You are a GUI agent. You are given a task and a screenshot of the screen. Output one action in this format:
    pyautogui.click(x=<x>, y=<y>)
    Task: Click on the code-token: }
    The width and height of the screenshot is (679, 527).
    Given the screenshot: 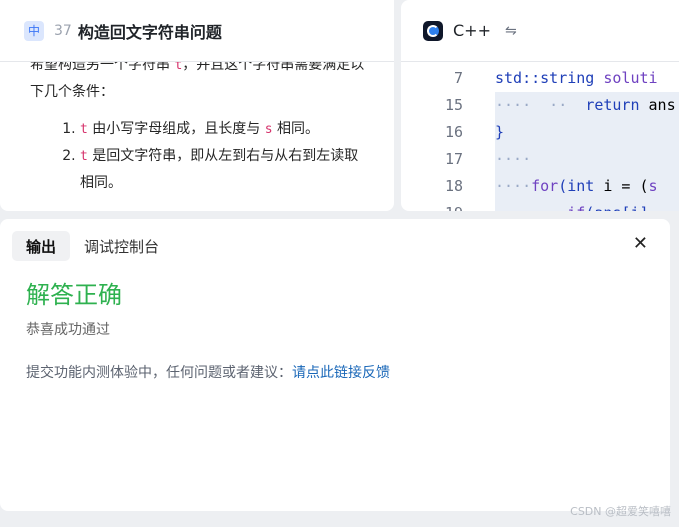 What is the action you would take?
    pyautogui.click(x=500, y=131)
    